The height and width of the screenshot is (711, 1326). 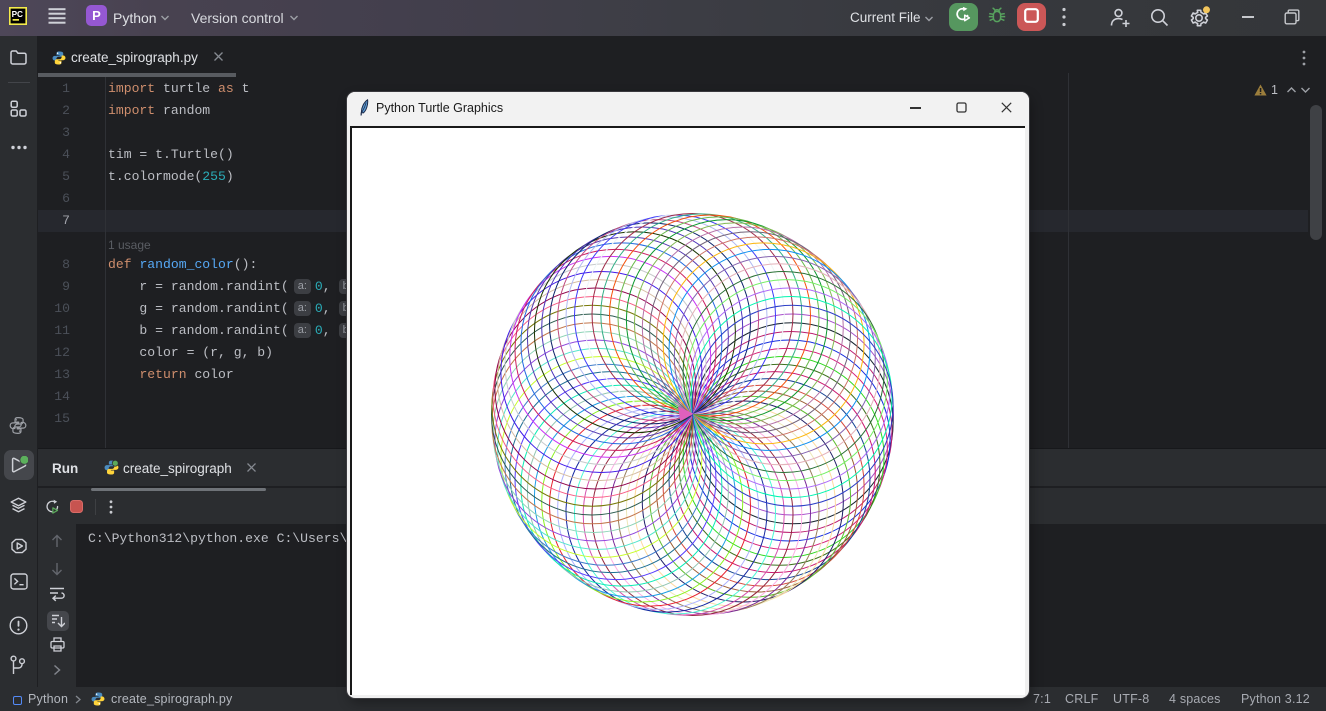 I want to click on svg-text: PC, so click(x=17, y=14).